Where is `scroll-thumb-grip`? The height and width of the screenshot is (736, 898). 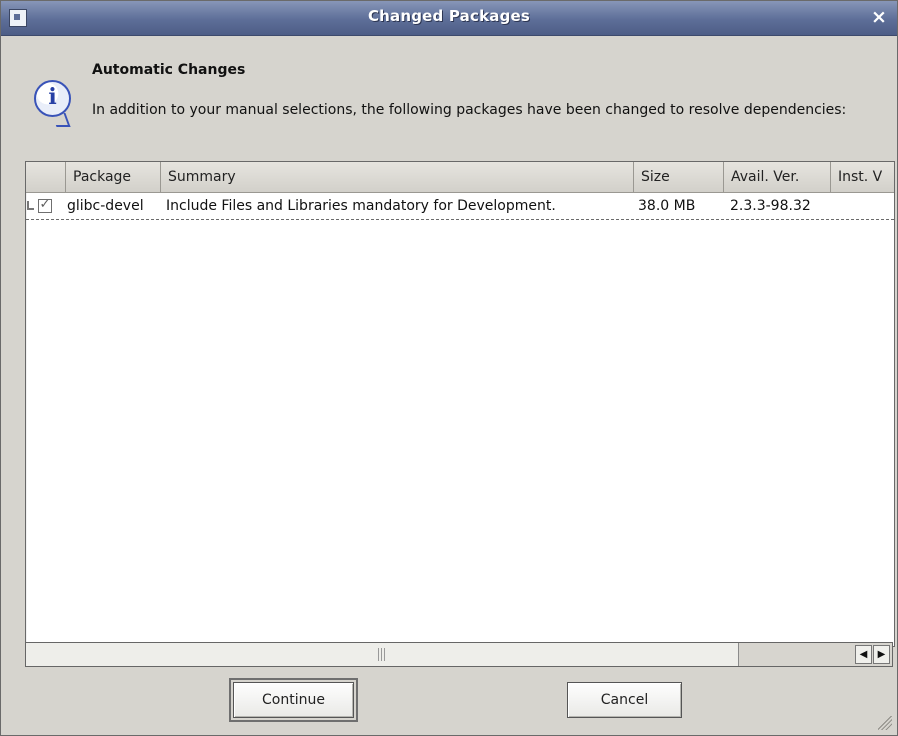 scroll-thumb-grip is located at coordinates (382, 654).